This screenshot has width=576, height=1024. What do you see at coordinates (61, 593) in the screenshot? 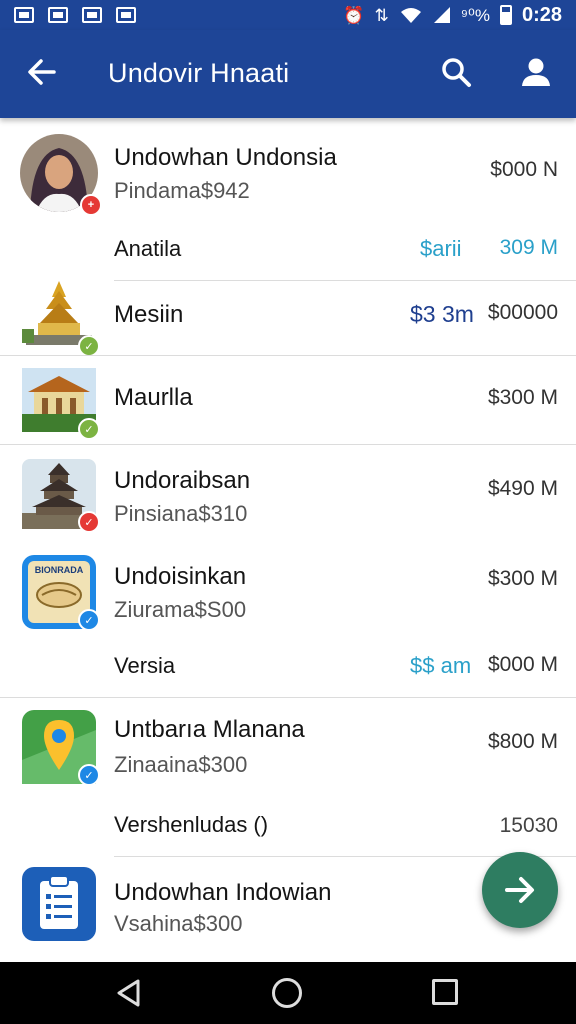
I see `map-app-thumbnail: BIONRADA ✓` at bounding box center [61, 593].